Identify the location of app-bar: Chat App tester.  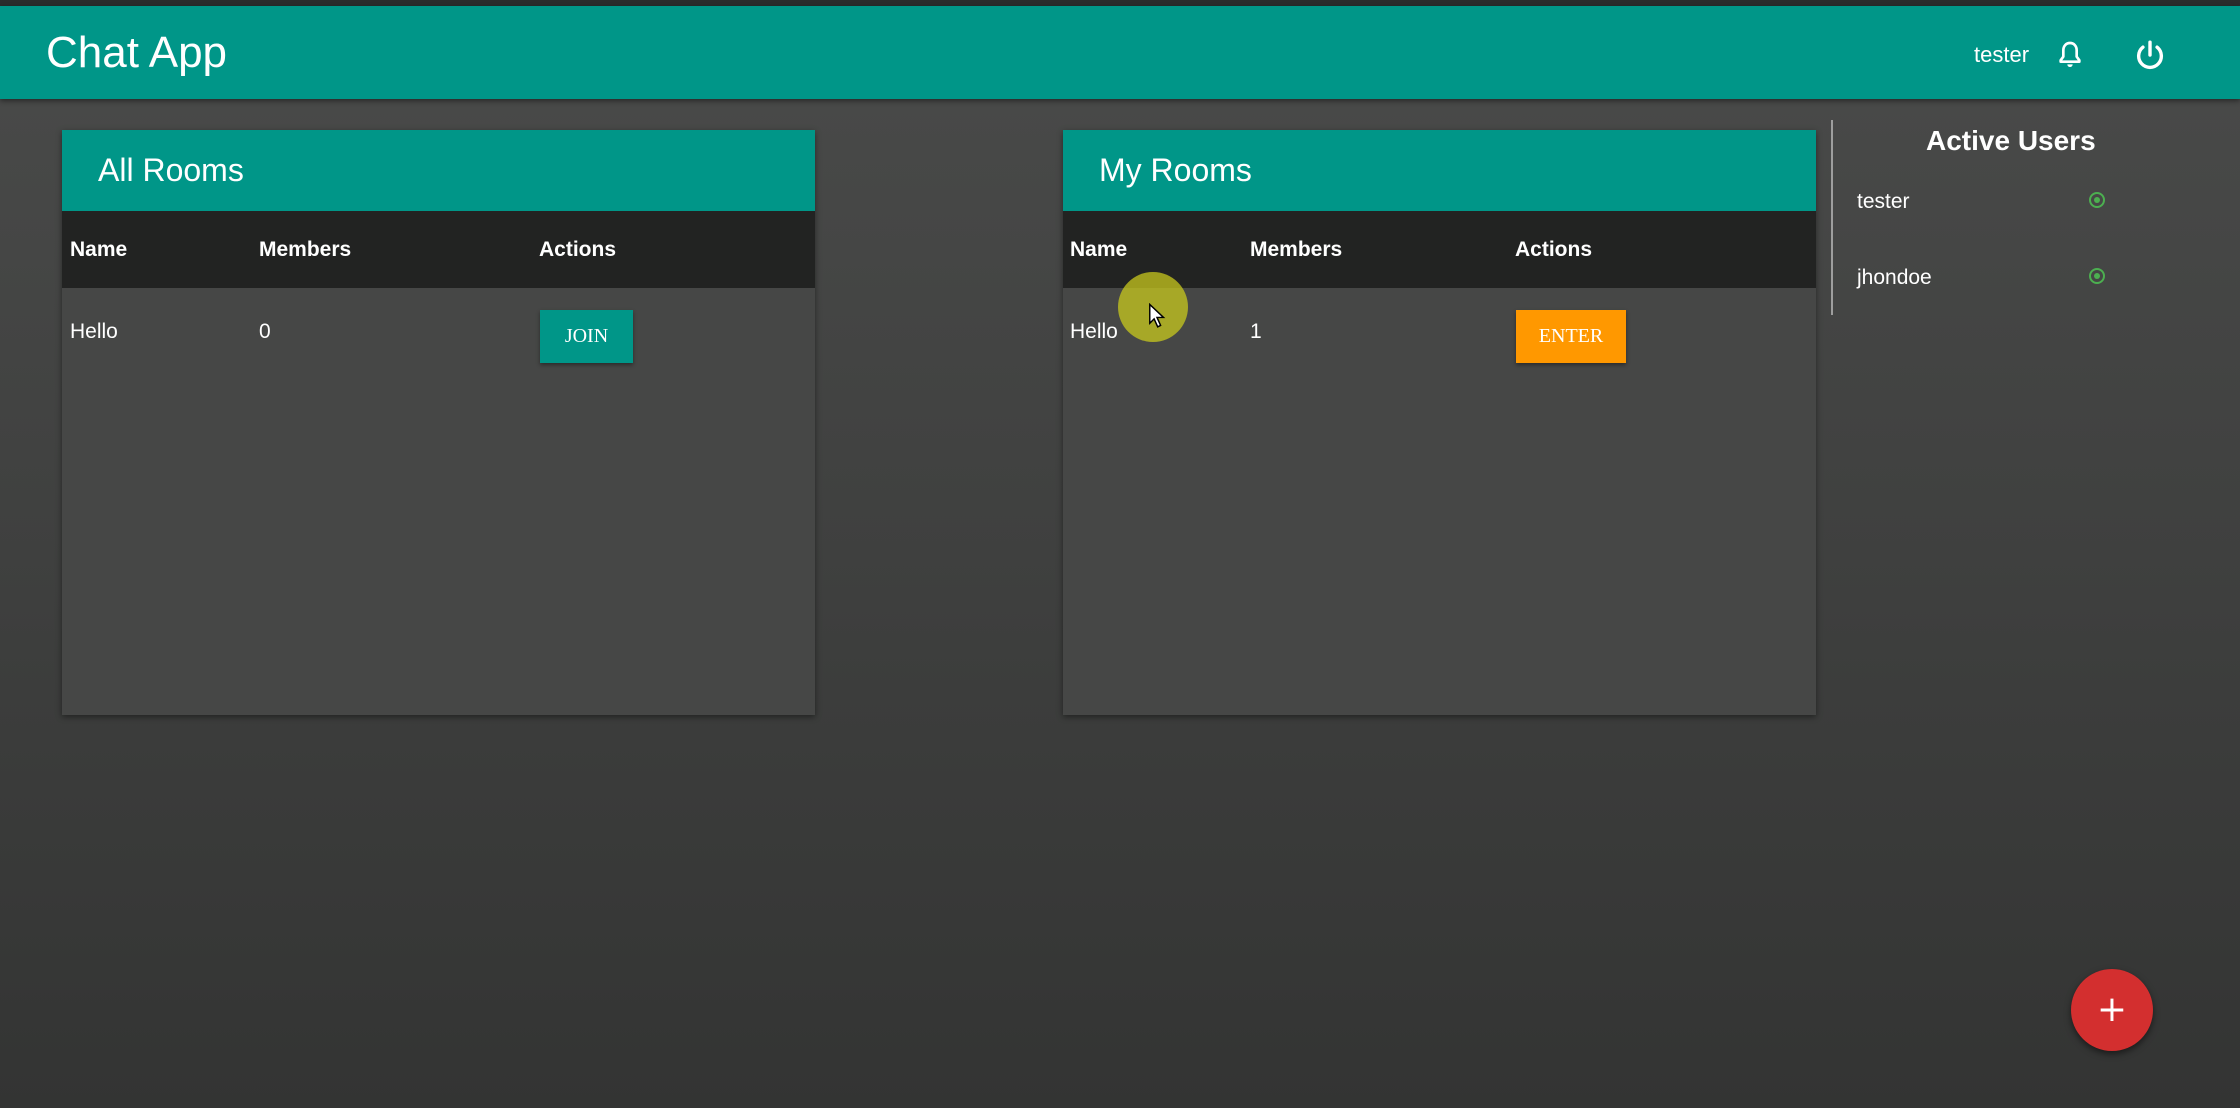
(1120, 52).